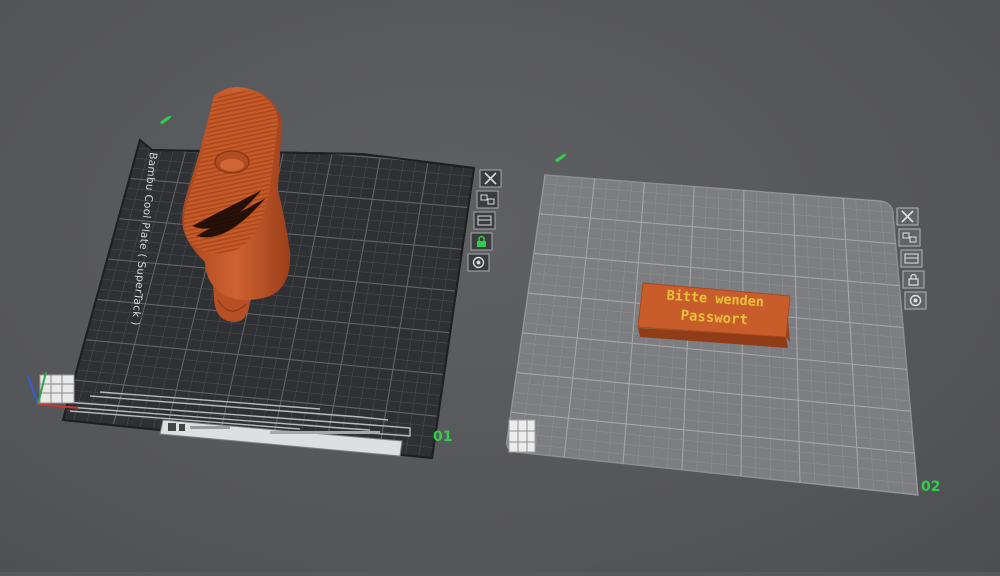  I want to click on plate-01-close-icon, so click(490, 178).